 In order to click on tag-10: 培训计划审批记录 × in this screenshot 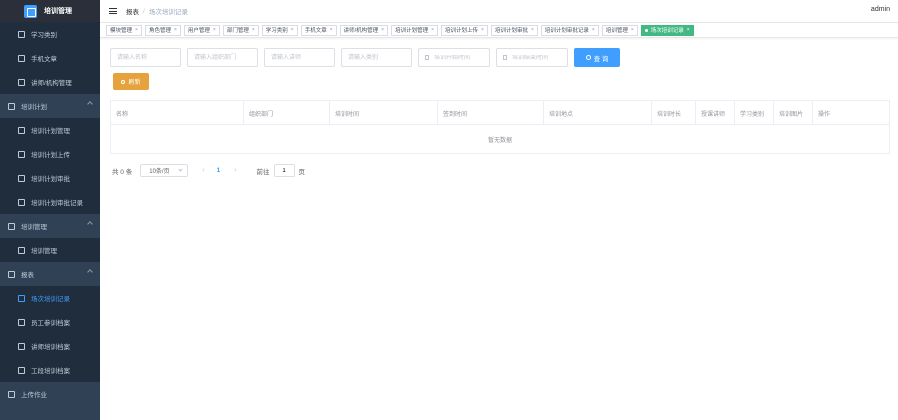, I will do `click(569, 30)`.